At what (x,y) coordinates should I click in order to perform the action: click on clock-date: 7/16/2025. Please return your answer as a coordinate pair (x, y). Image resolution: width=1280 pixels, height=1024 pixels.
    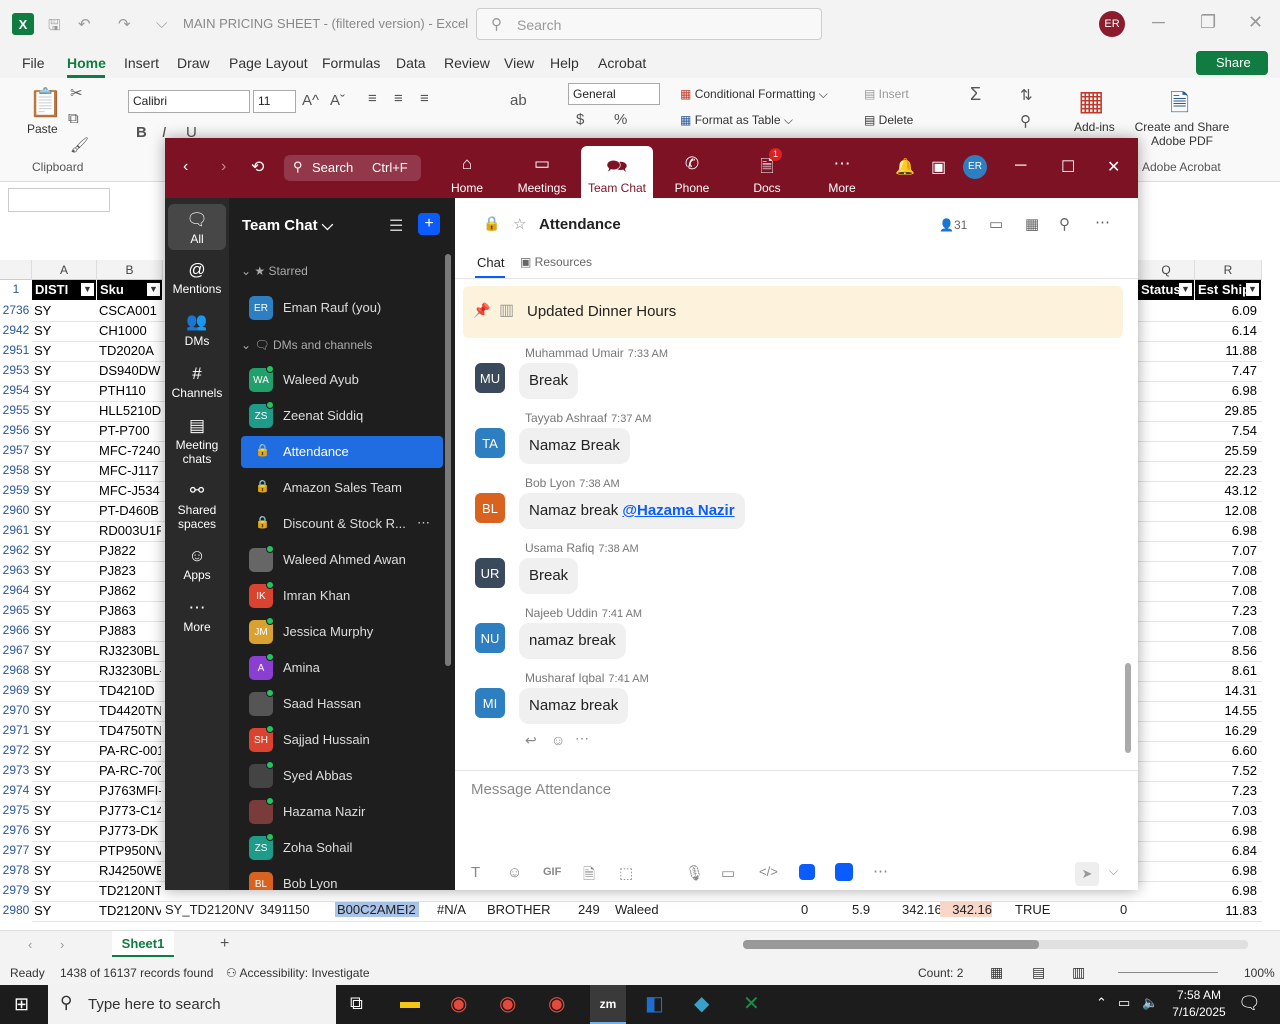
    Looking at the image, I should click on (1199, 1012).